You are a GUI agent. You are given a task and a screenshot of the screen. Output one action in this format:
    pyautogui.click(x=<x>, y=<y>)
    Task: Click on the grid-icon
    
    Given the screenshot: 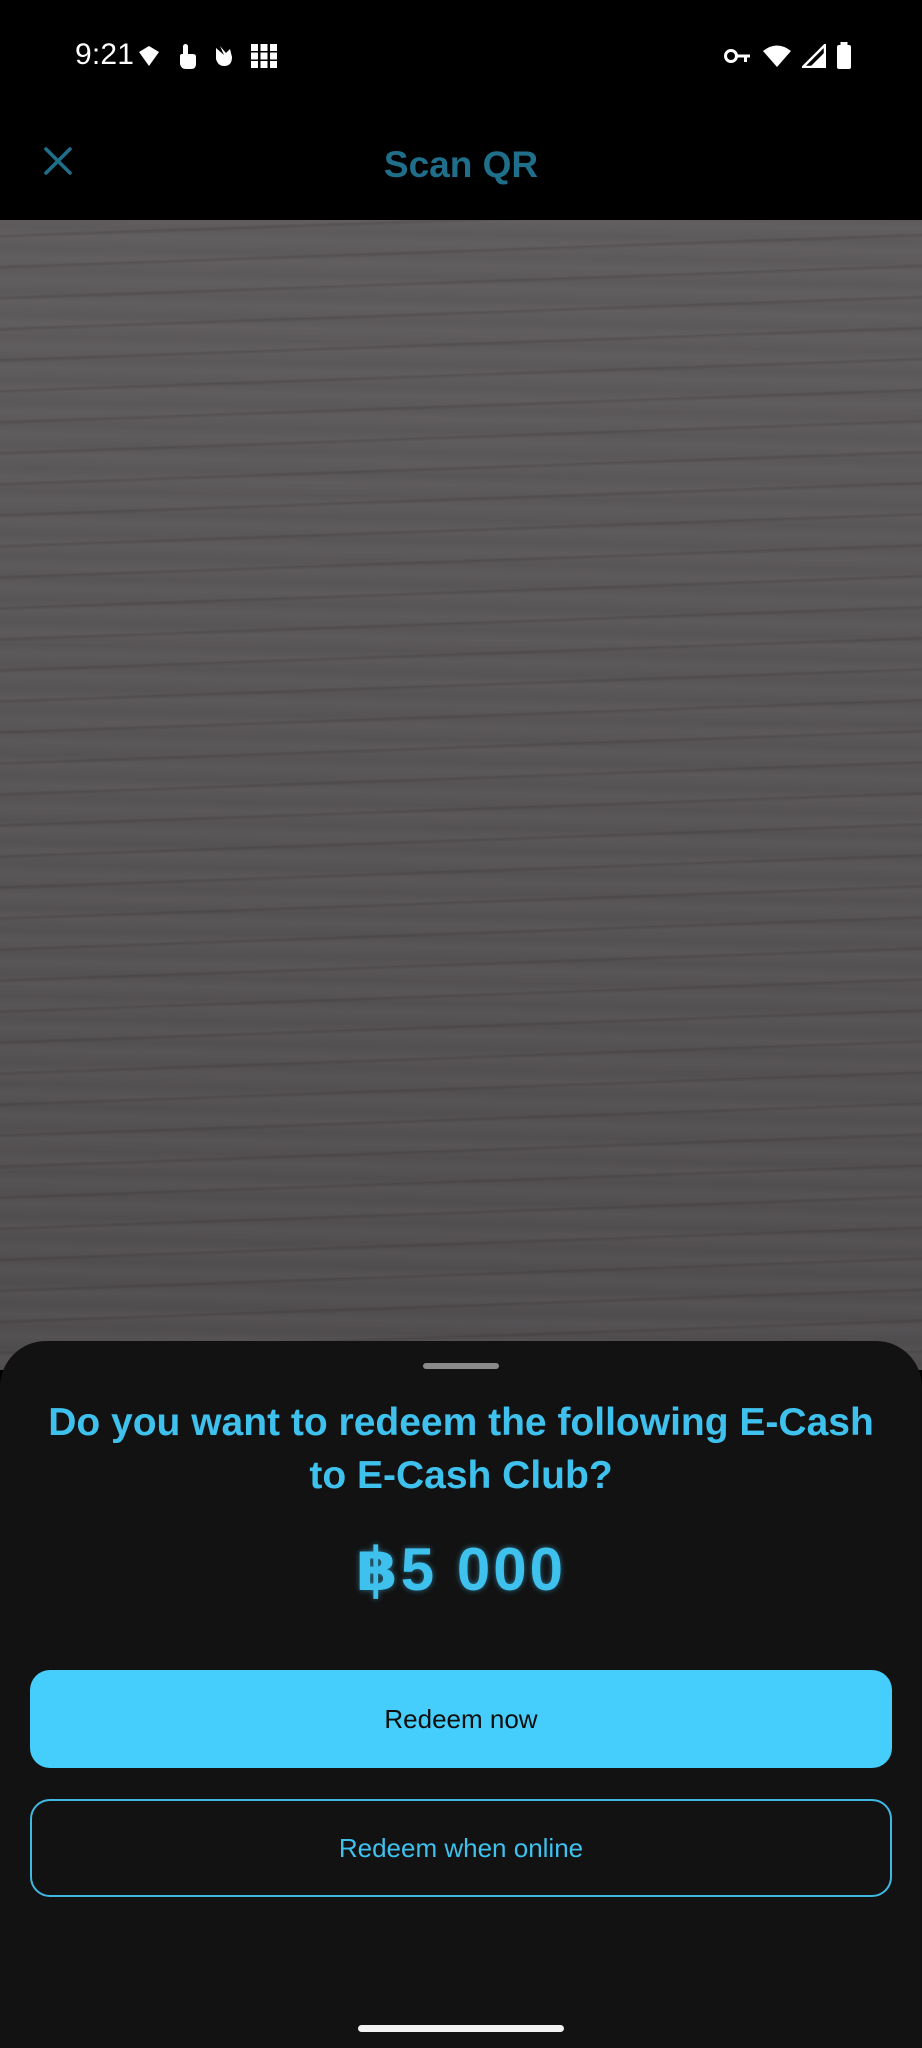 What is the action you would take?
    pyautogui.click(x=264, y=56)
    